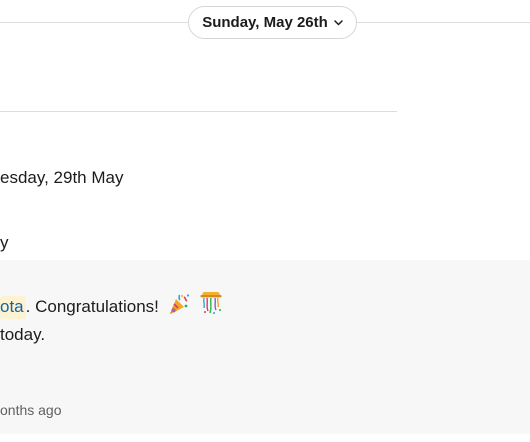 This screenshot has height=442, width=530. Describe the element at coordinates (92, 306) in the screenshot. I see `message-text: . Congratulations!` at that location.